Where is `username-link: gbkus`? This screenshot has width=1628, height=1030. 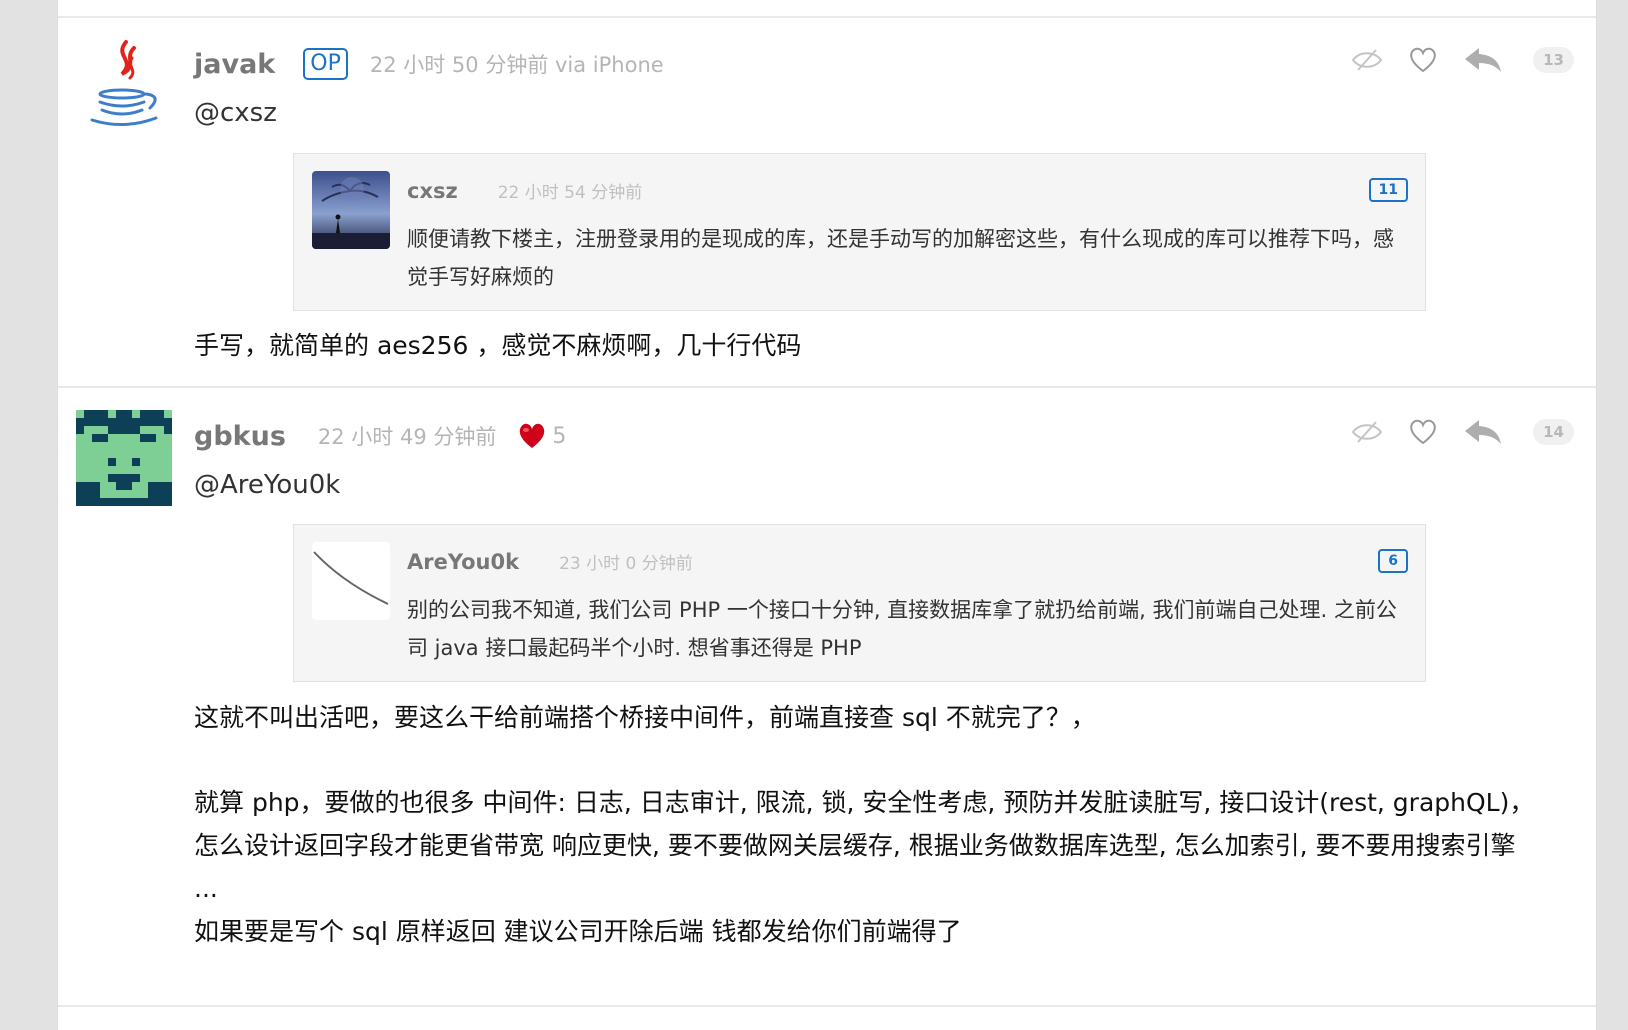
username-link: gbkus is located at coordinates (240, 436).